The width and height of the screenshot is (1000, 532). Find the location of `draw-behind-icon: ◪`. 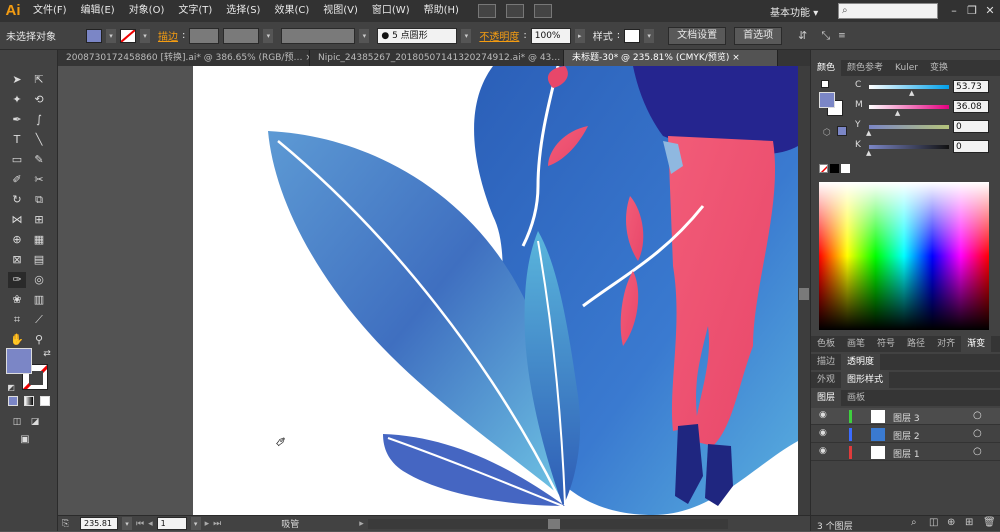

draw-behind-icon: ◪ is located at coordinates (35, 422).